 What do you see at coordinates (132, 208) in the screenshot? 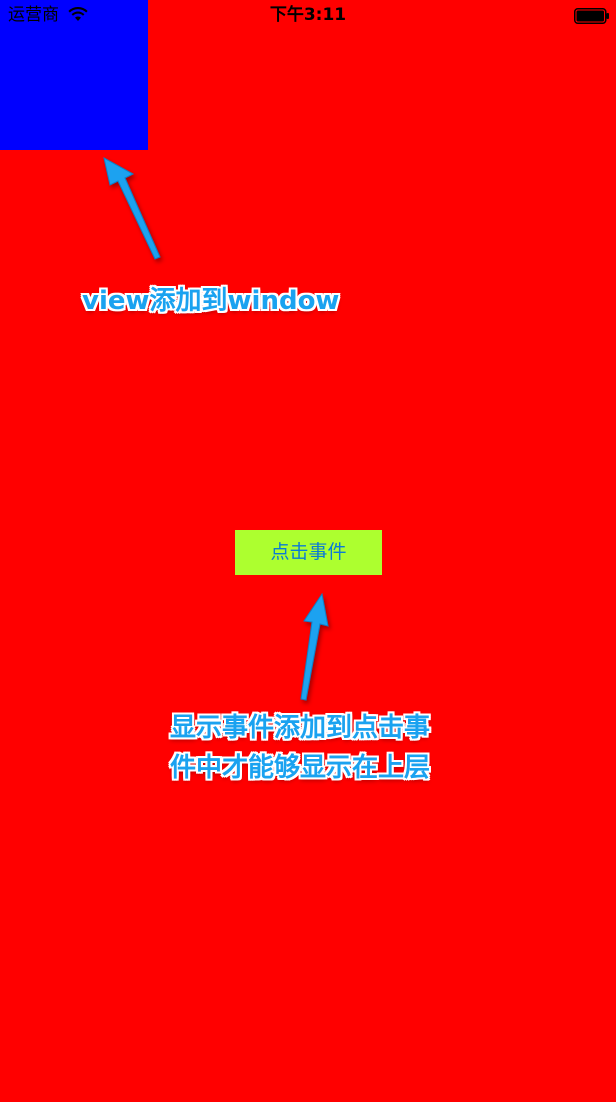
I see `arrow-to-view-icon` at bounding box center [132, 208].